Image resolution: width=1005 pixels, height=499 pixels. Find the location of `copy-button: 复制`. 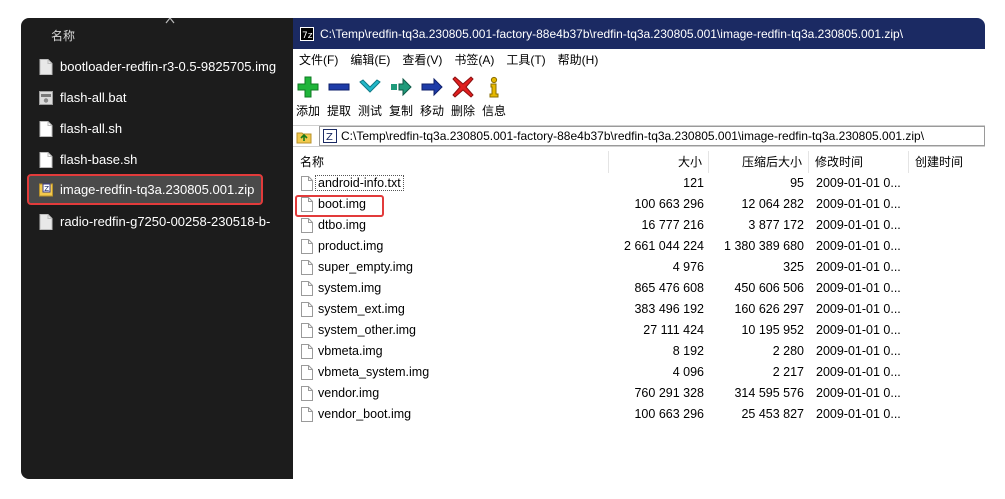

copy-button: 复制 is located at coordinates (401, 96).